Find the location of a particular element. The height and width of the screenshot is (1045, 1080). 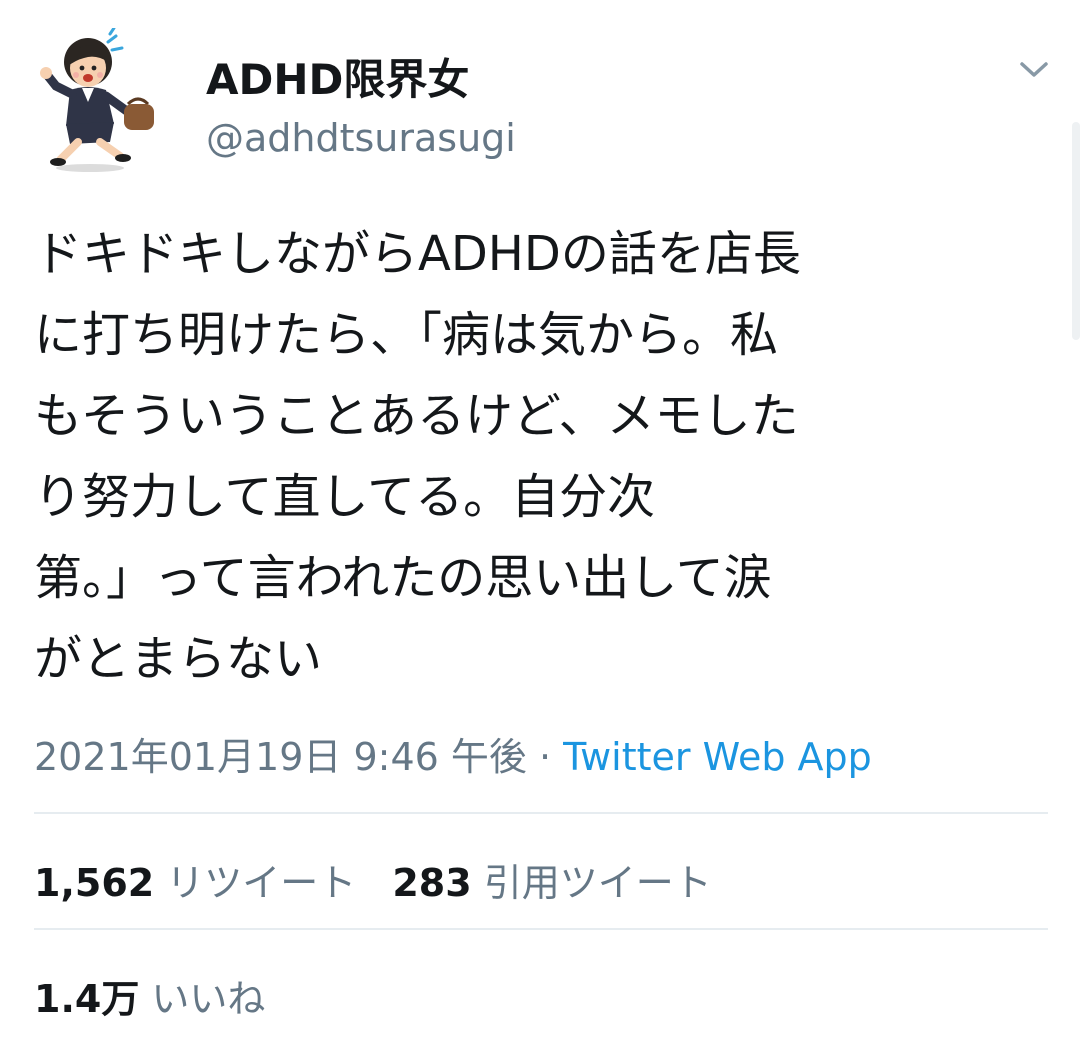

tweet-source: Twitter Web App is located at coordinates (717, 757).